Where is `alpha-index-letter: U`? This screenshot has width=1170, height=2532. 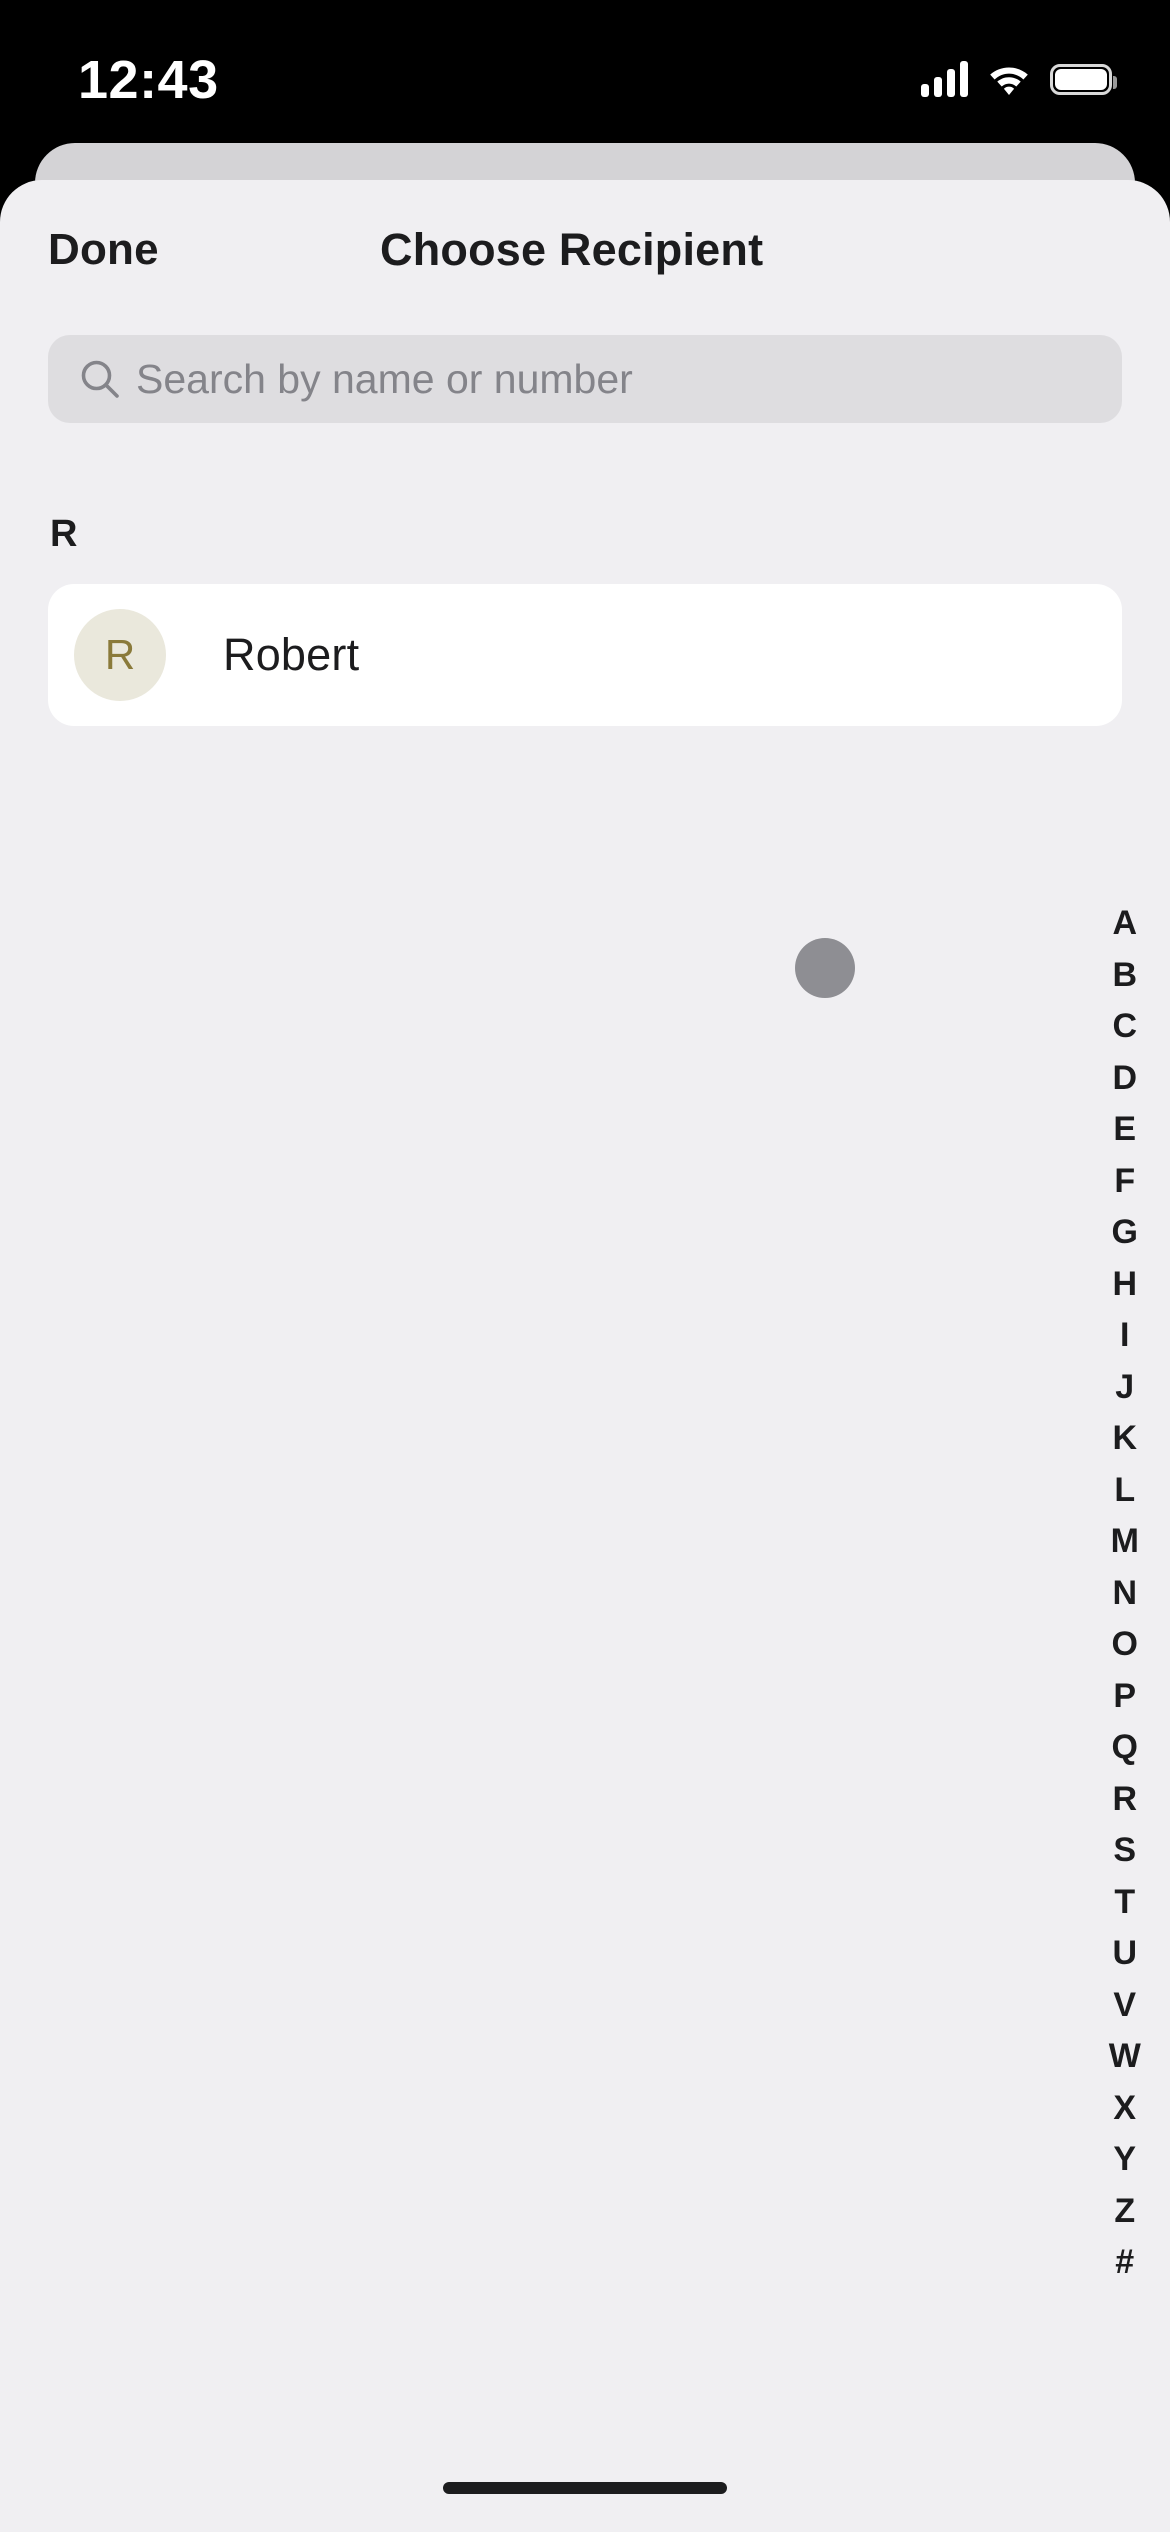 alpha-index-letter: U is located at coordinates (1124, 1954).